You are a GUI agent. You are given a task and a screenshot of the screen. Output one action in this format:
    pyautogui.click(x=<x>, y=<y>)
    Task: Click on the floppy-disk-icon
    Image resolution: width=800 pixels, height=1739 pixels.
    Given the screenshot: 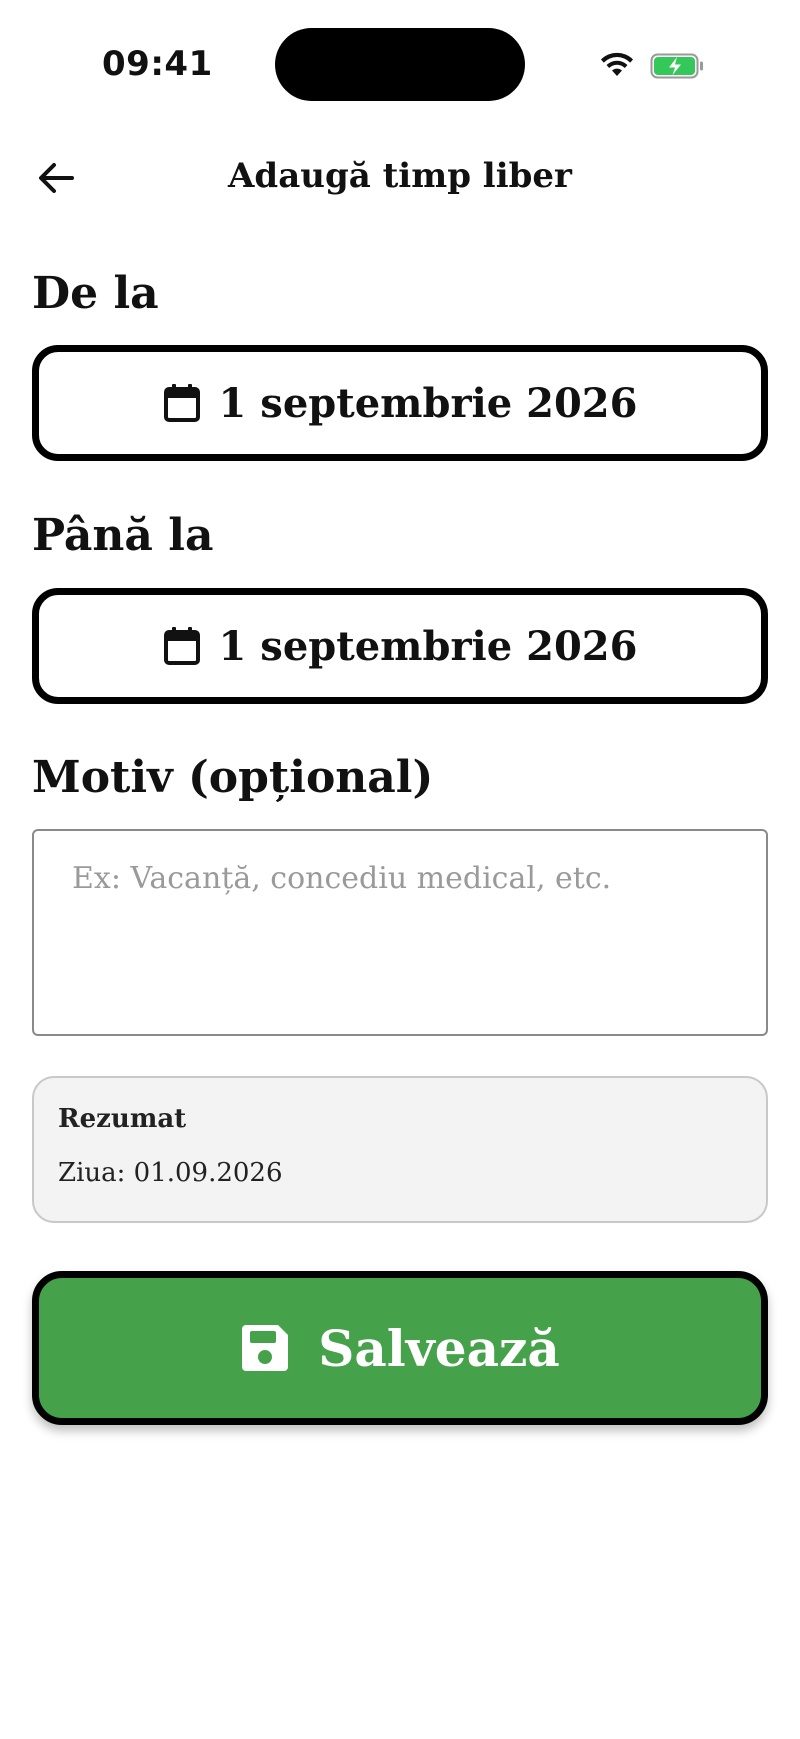 What is the action you would take?
    pyautogui.click(x=265, y=1348)
    